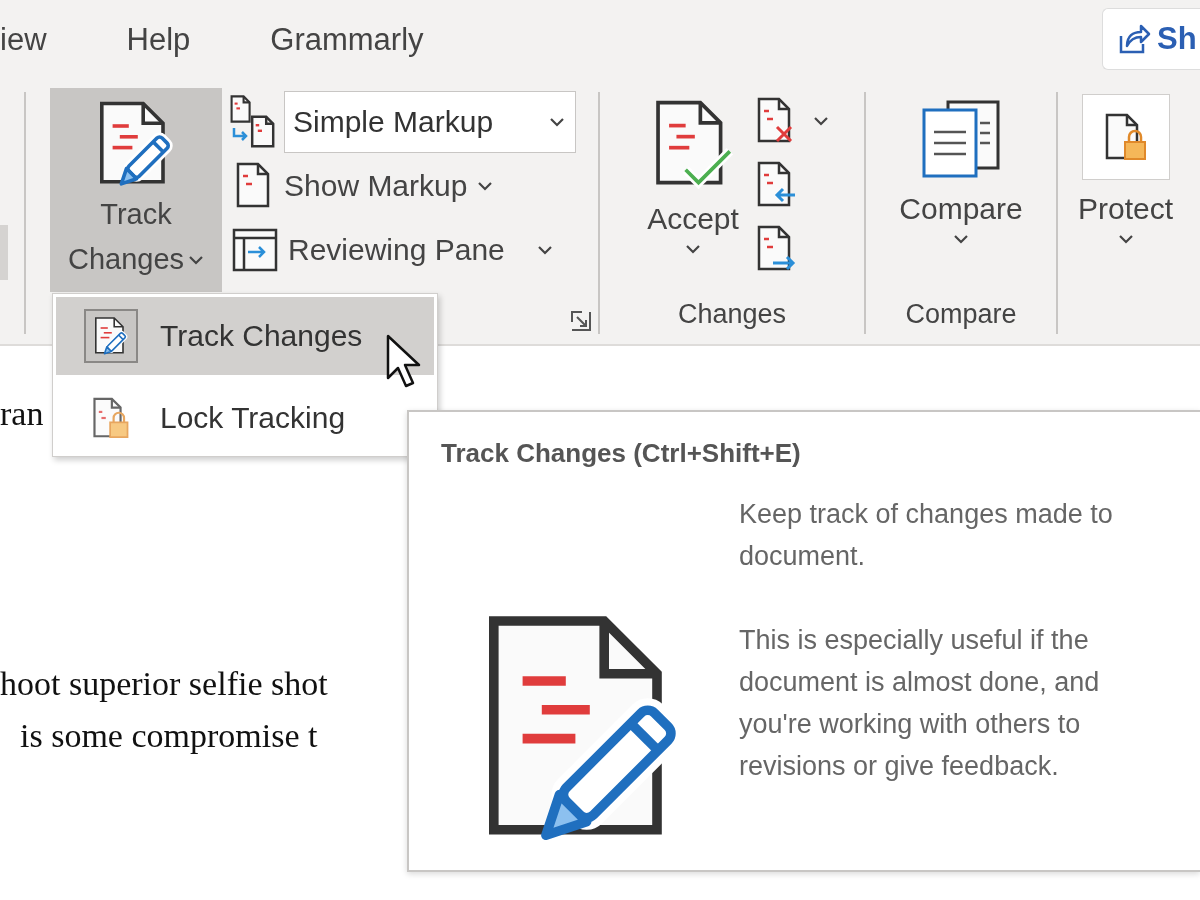 This screenshot has width=1200, height=900. I want to click on track-changes-button: Track Changes, so click(136, 190).